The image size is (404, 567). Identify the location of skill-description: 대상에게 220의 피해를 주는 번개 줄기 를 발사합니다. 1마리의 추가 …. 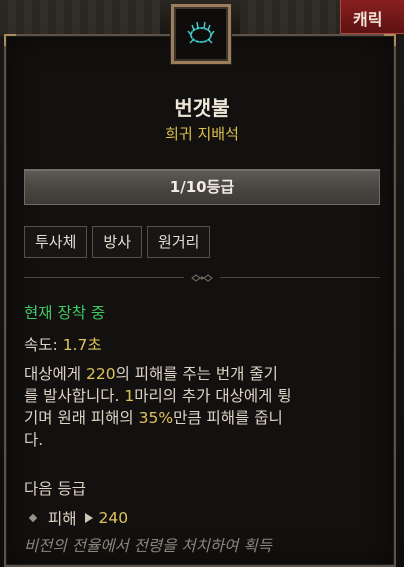
(158, 407).